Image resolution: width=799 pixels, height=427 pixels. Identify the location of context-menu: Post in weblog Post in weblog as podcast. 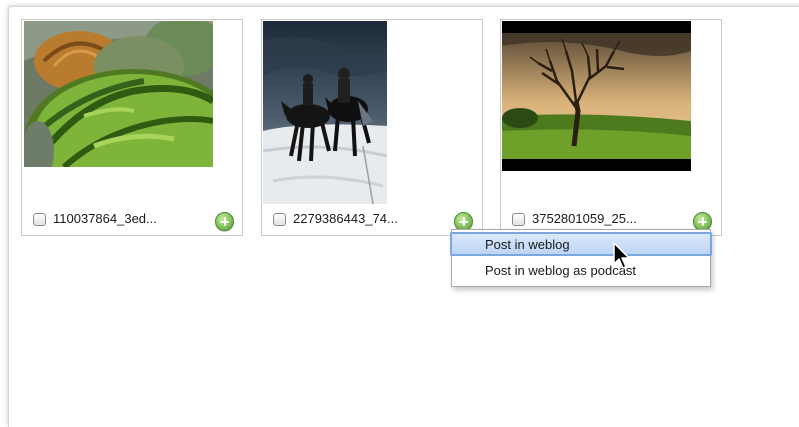
(581, 258).